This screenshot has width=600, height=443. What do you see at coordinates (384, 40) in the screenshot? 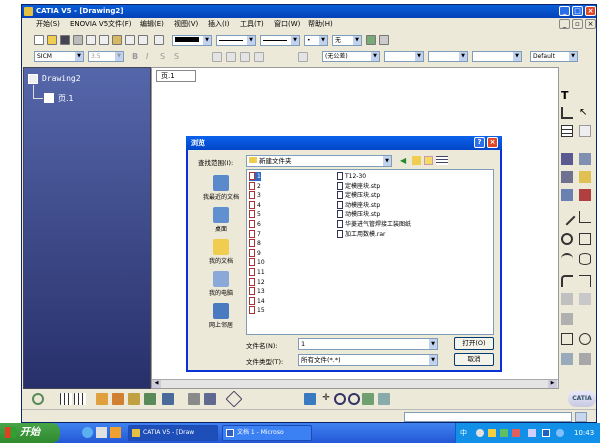
I see `hatch-icon` at bounding box center [384, 40].